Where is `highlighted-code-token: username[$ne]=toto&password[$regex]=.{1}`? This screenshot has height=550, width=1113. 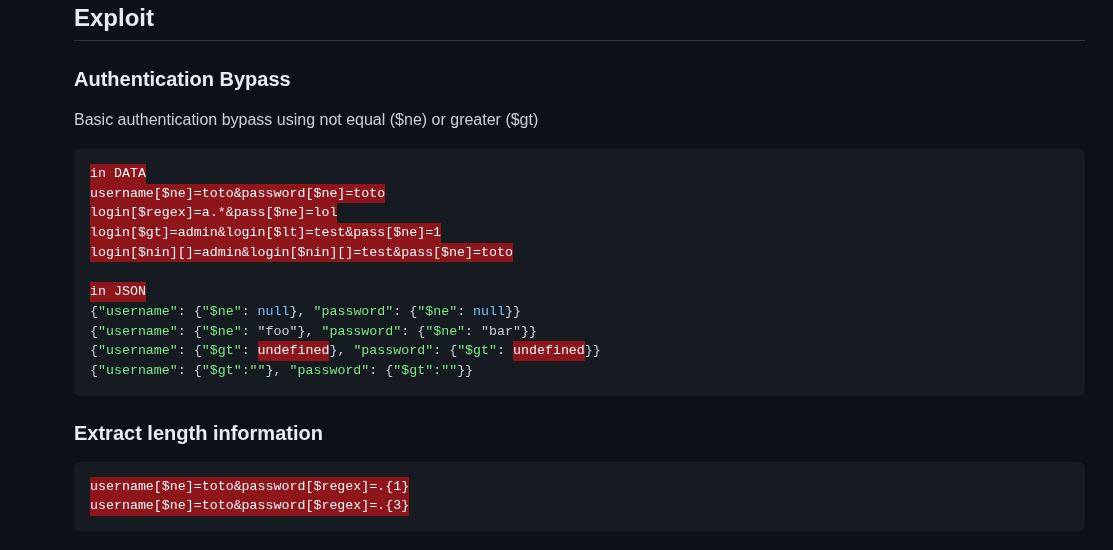 highlighted-code-token: username[$ne]=toto&password[$regex]=.{1} is located at coordinates (250, 486).